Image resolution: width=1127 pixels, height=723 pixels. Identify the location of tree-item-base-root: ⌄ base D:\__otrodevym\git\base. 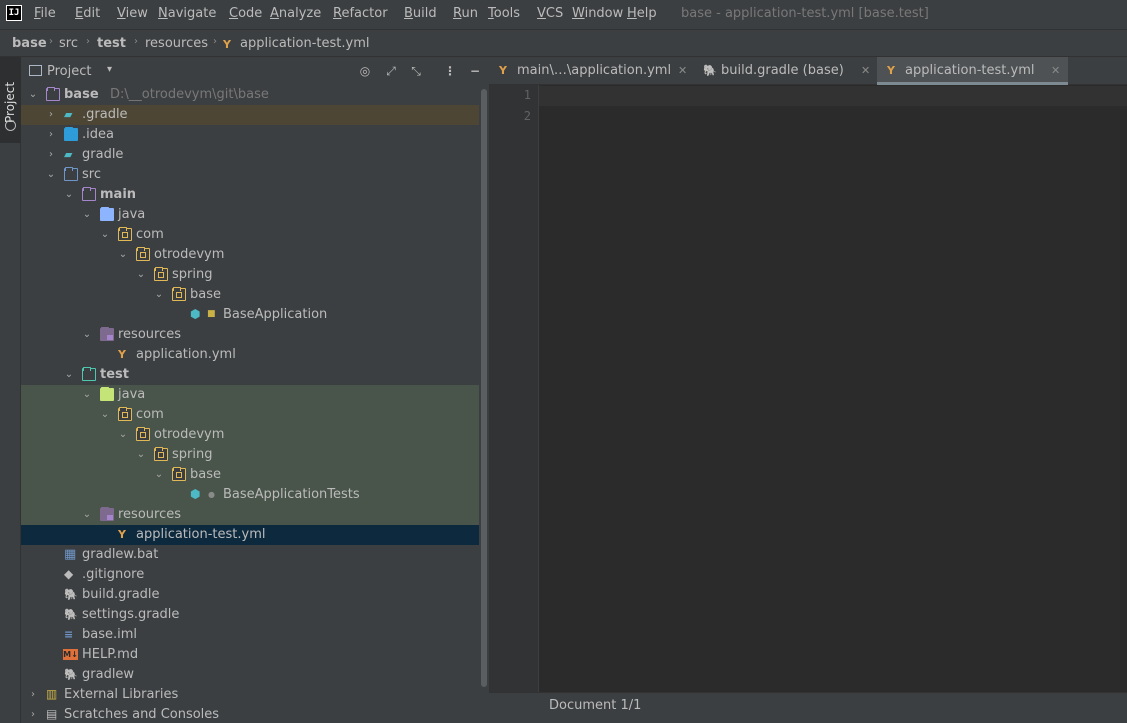
(254, 95).